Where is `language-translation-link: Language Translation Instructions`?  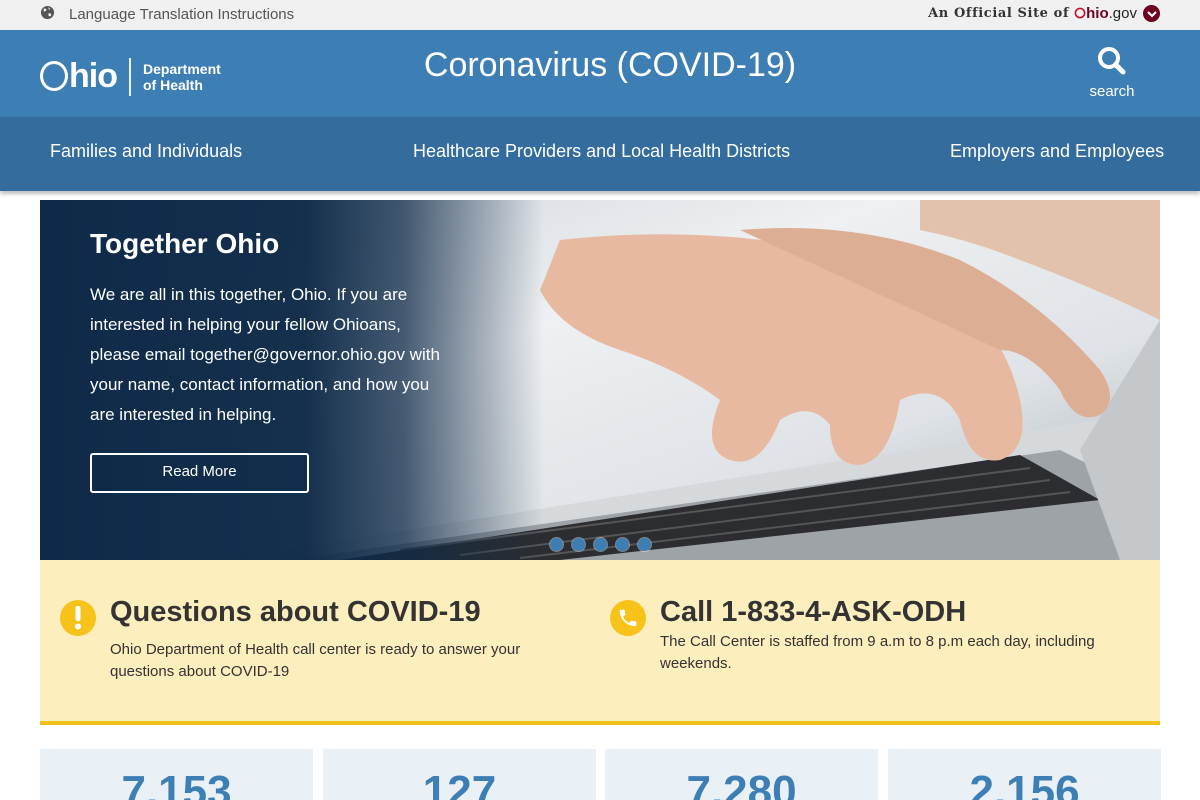 language-translation-link: Language Translation Instructions is located at coordinates (167, 14).